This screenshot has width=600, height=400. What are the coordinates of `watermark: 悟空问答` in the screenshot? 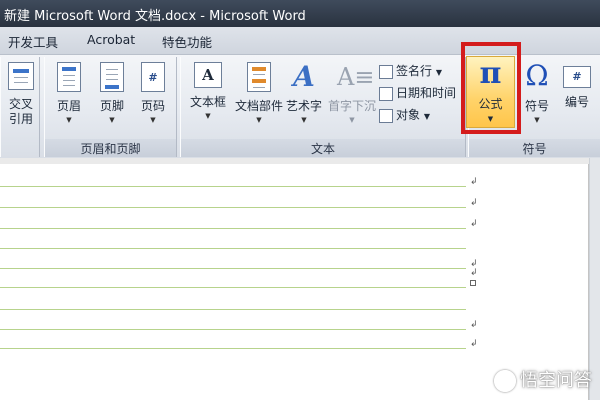 It's located at (543, 379).